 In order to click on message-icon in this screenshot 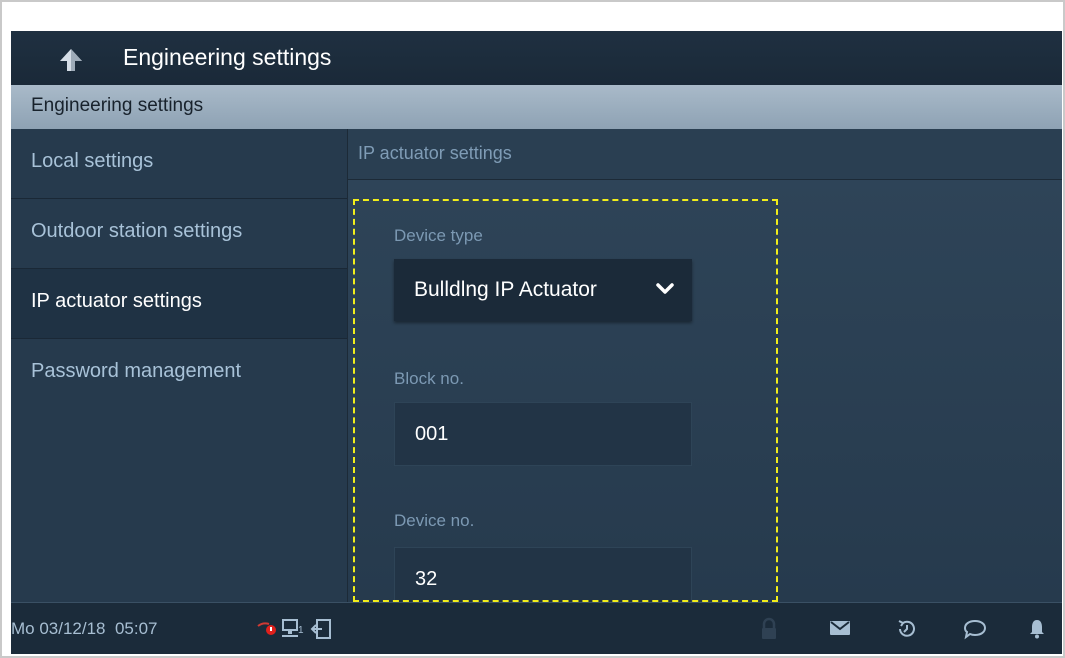, I will do `click(975, 629)`.